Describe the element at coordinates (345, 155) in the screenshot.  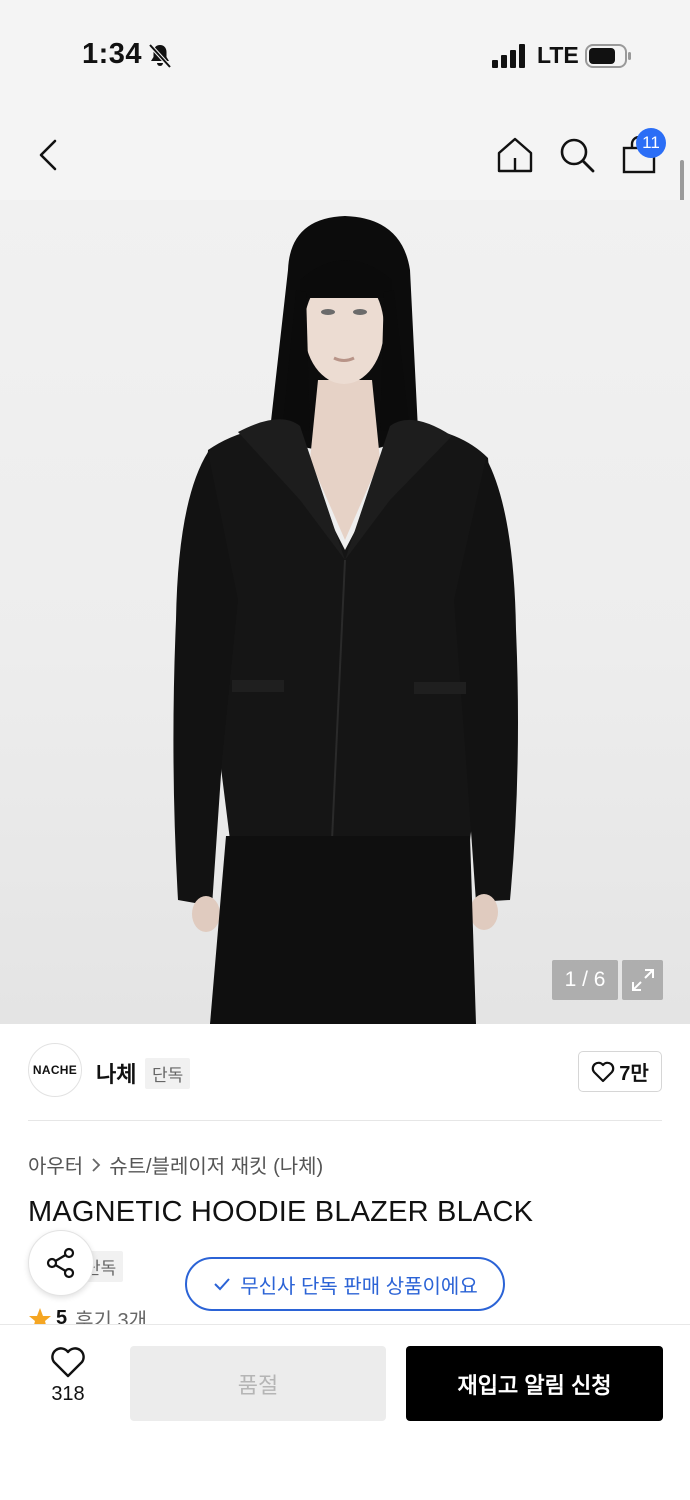
I see `top-nav-bar` at that location.